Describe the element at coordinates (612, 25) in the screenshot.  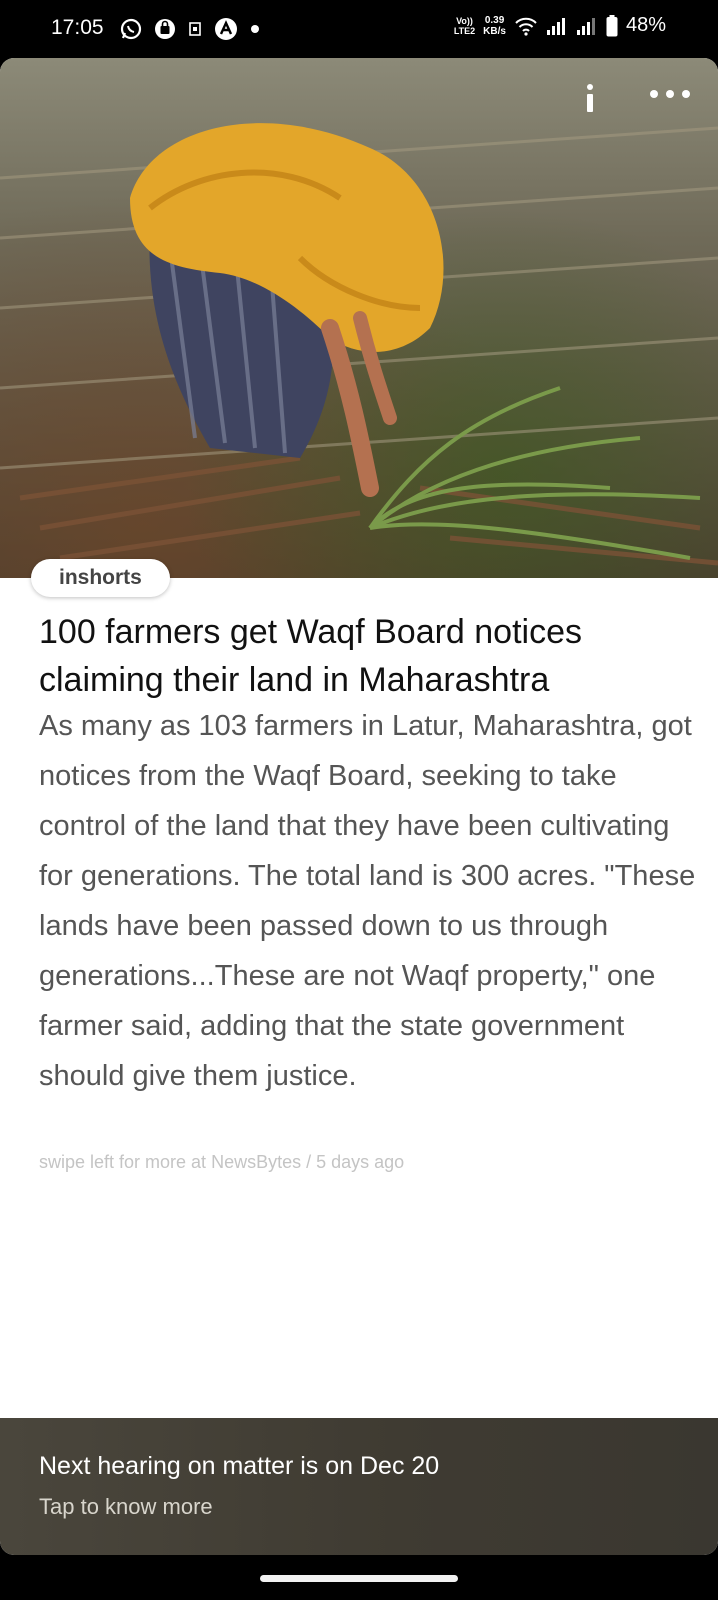
I see `battery-icon` at that location.